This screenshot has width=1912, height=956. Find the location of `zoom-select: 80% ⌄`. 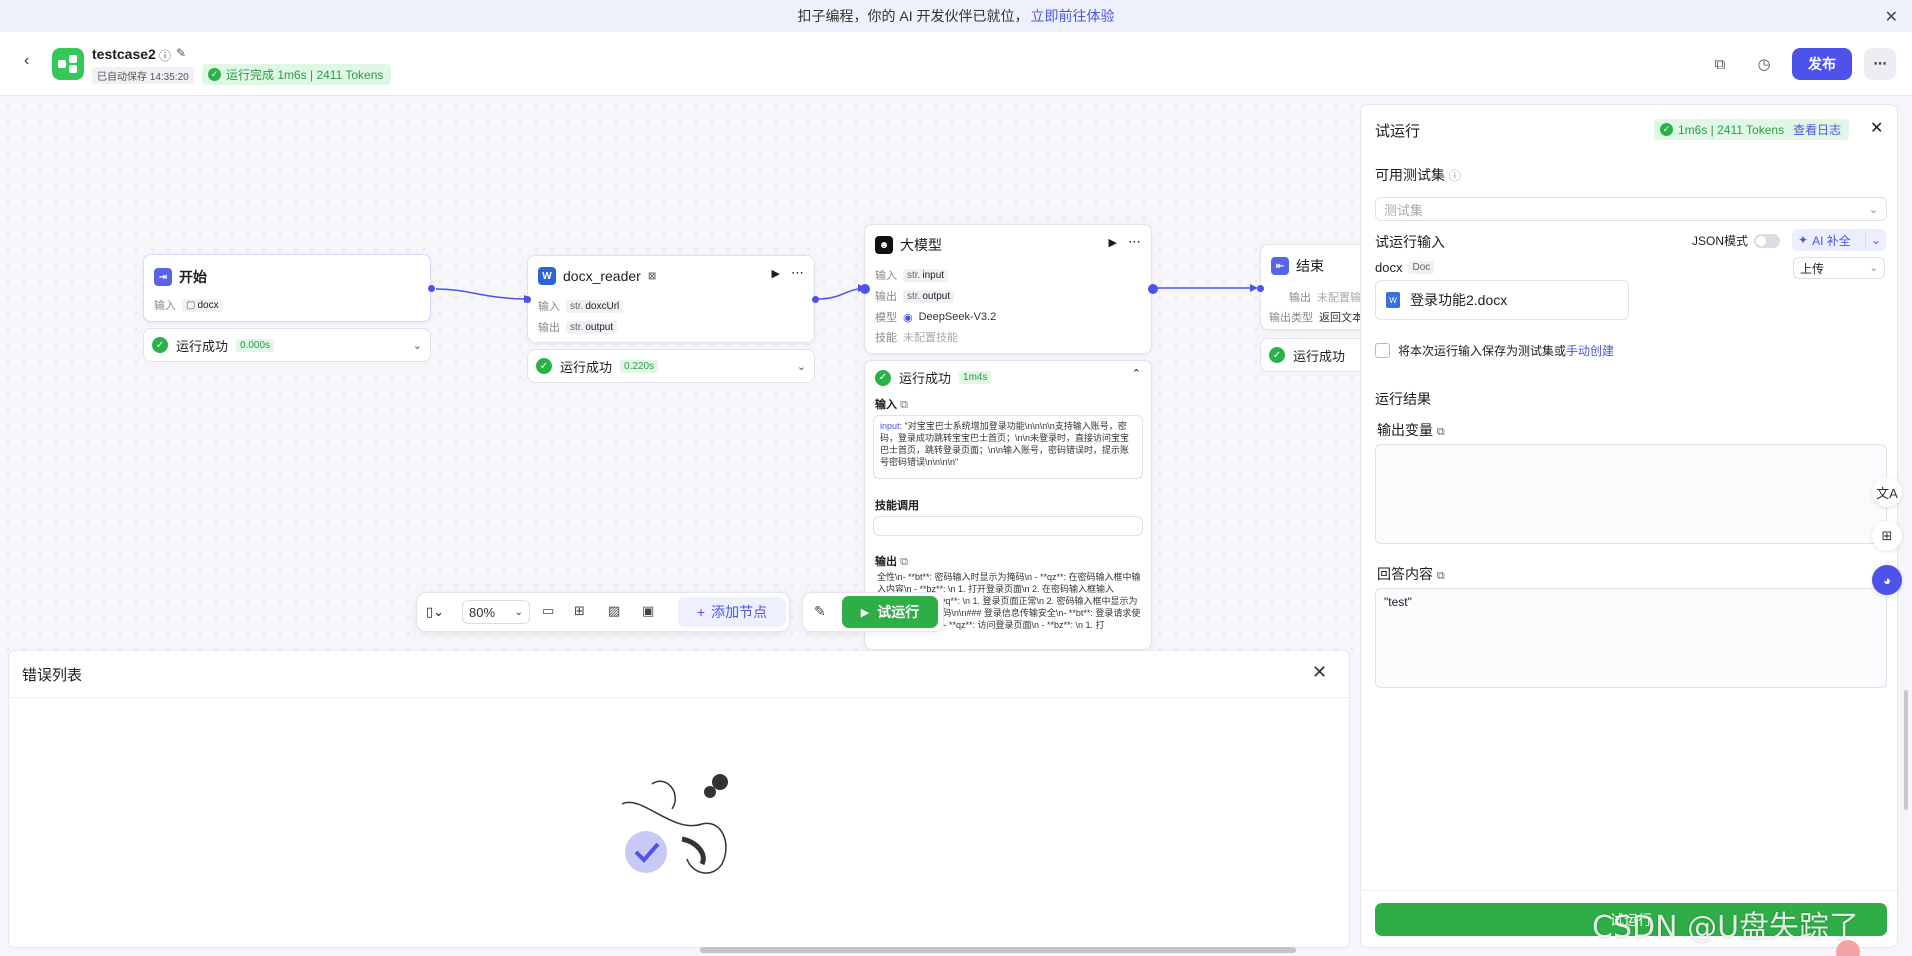

zoom-select: 80% ⌄ is located at coordinates (496, 612).